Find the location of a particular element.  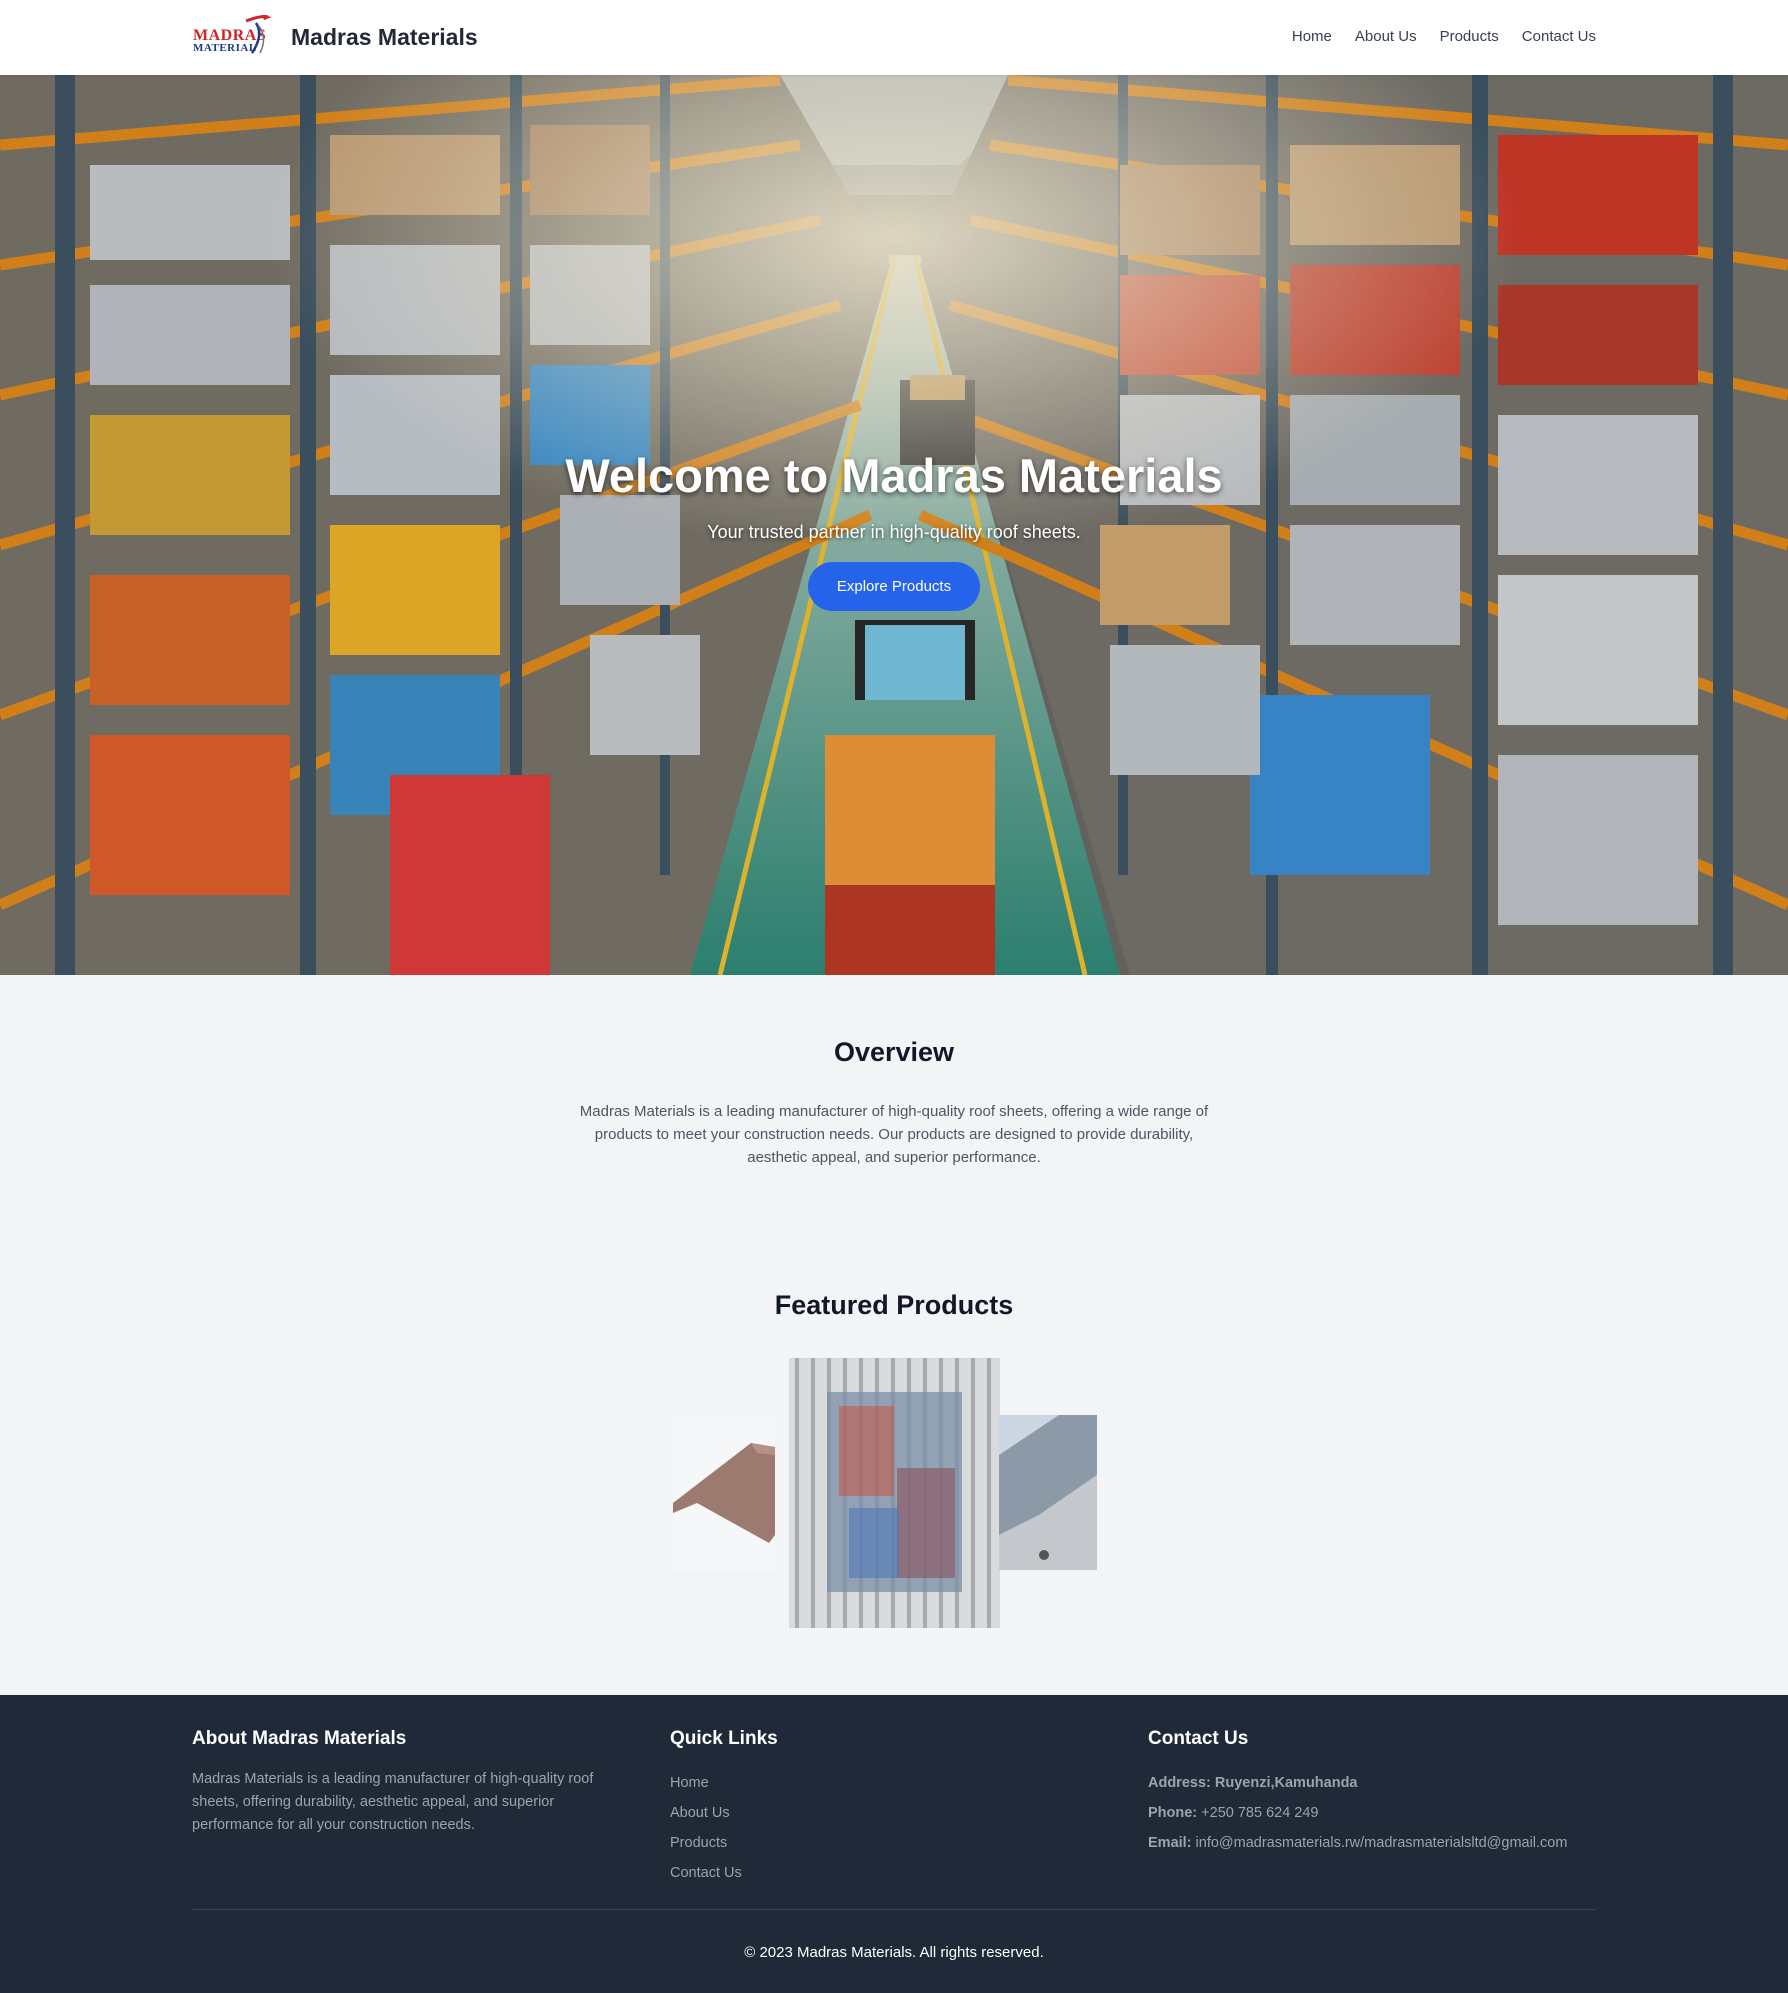

product-image-roof-installation is located at coordinates (1048, 1492).